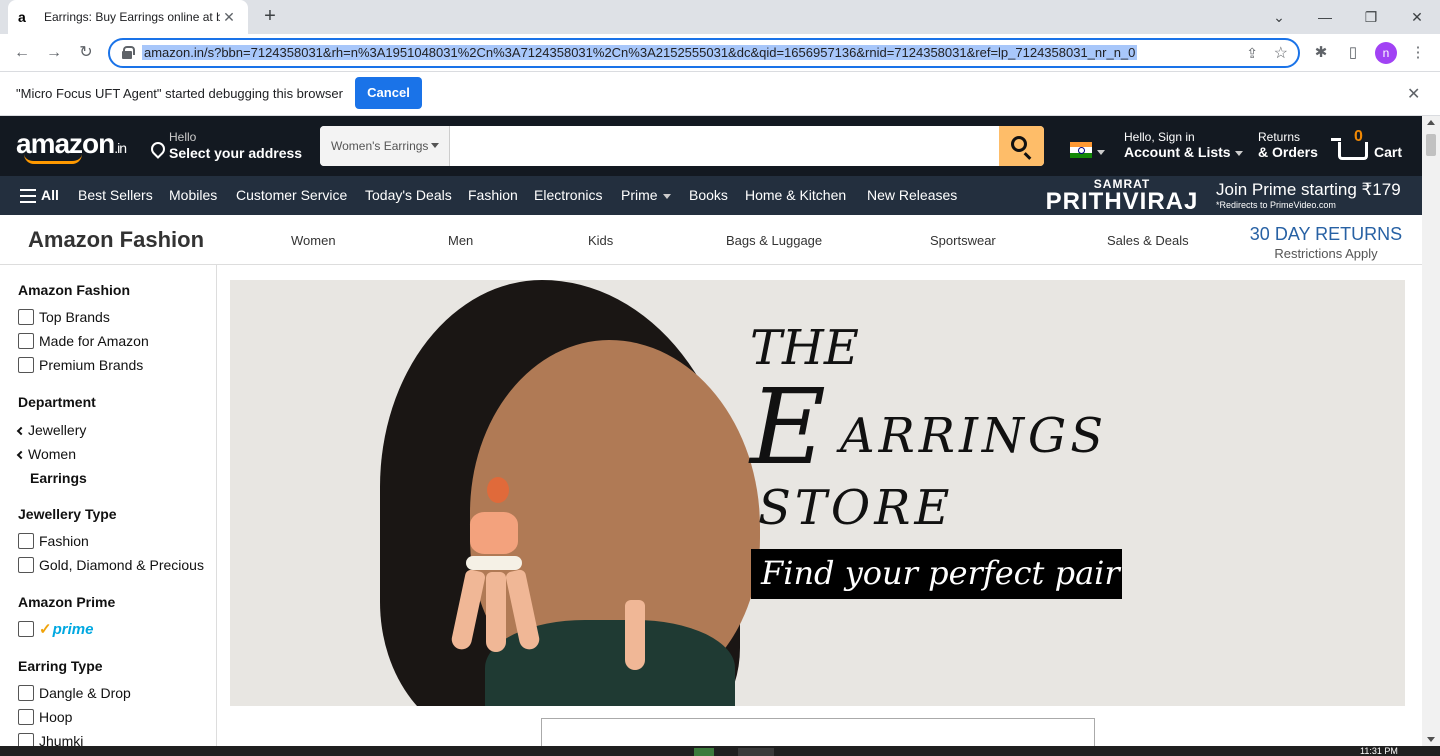  Describe the element at coordinates (111, 565) in the screenshot. I see `filter-gold-diamond: Gold, Diamond & Precious` at that location.